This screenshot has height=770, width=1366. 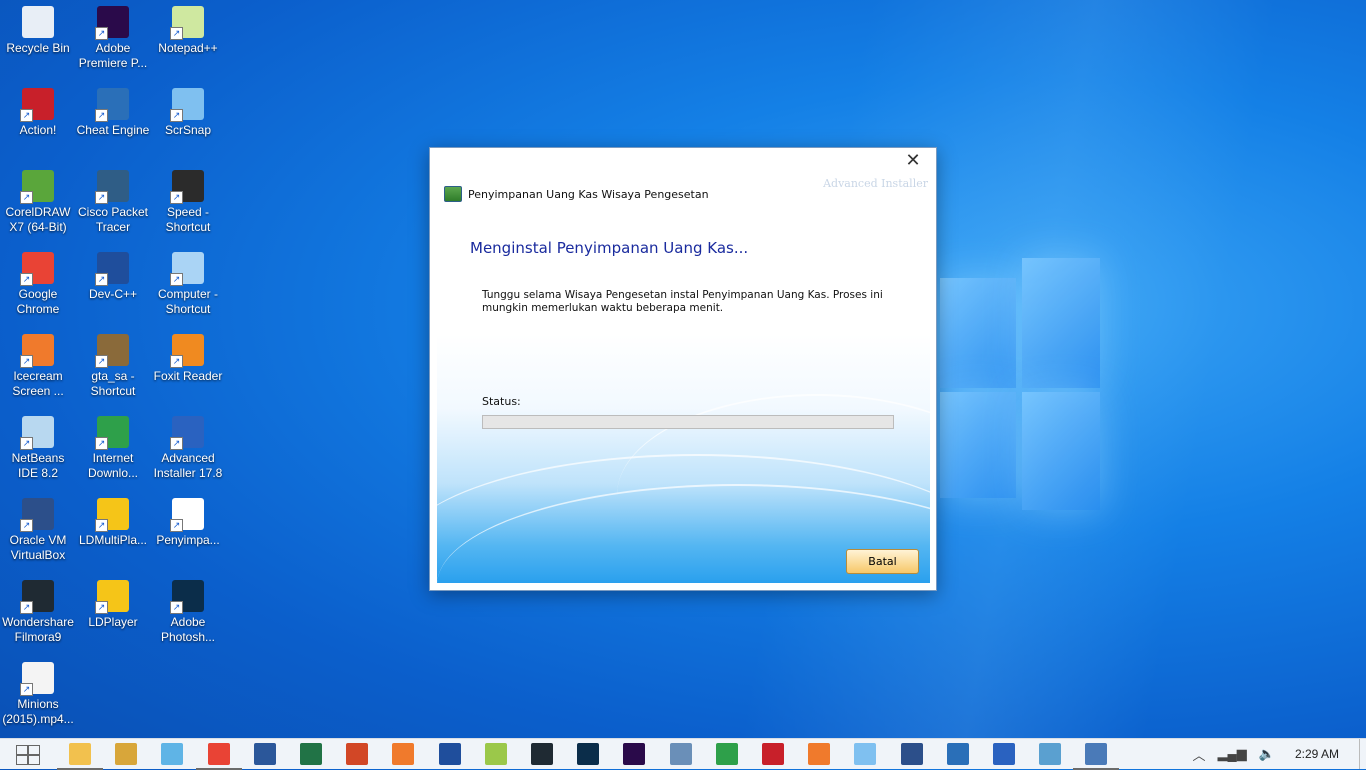 I want to click on desktop-icon: ↗ Wondershare Filmora9, so click(x=38, y=609).